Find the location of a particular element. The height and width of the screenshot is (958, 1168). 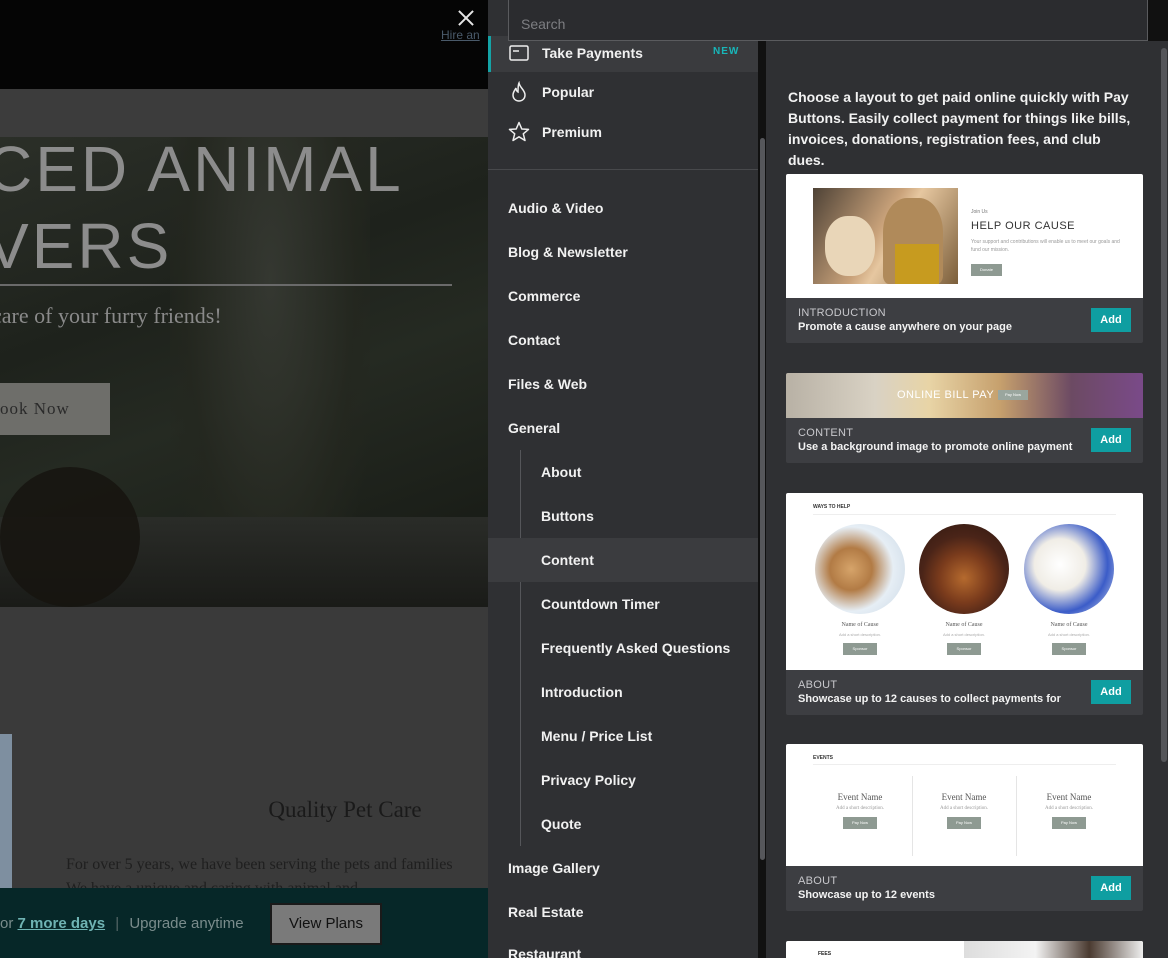

sidebar-subitem-about: About is located at coordinates (561, 472).